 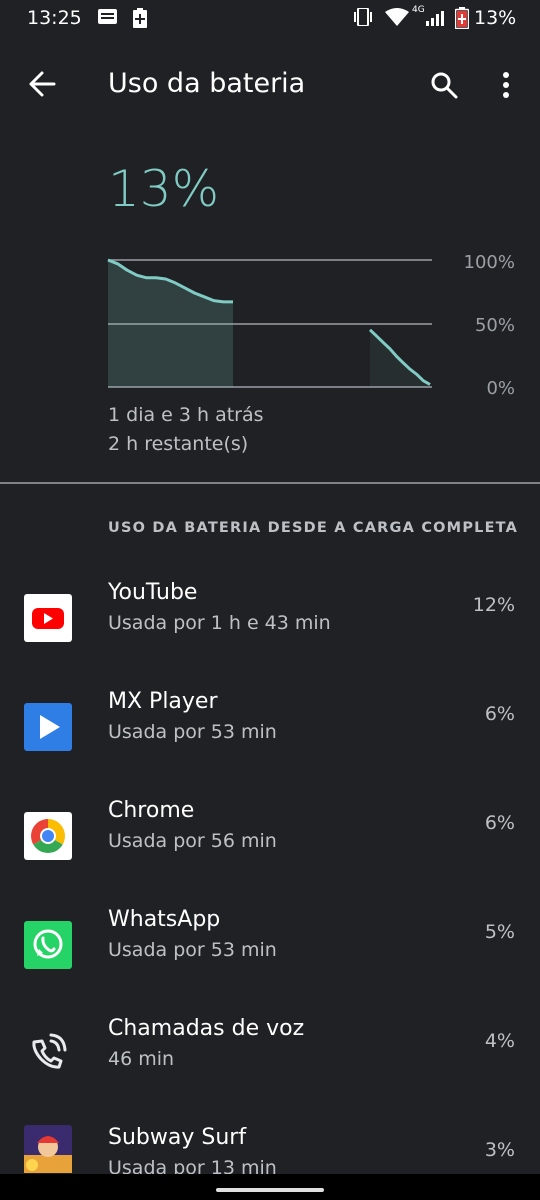 What do you see at coordinates (164, 919) in the screenshot?
I see `app-name: WhatsApp` at bounding box center [164, 919].